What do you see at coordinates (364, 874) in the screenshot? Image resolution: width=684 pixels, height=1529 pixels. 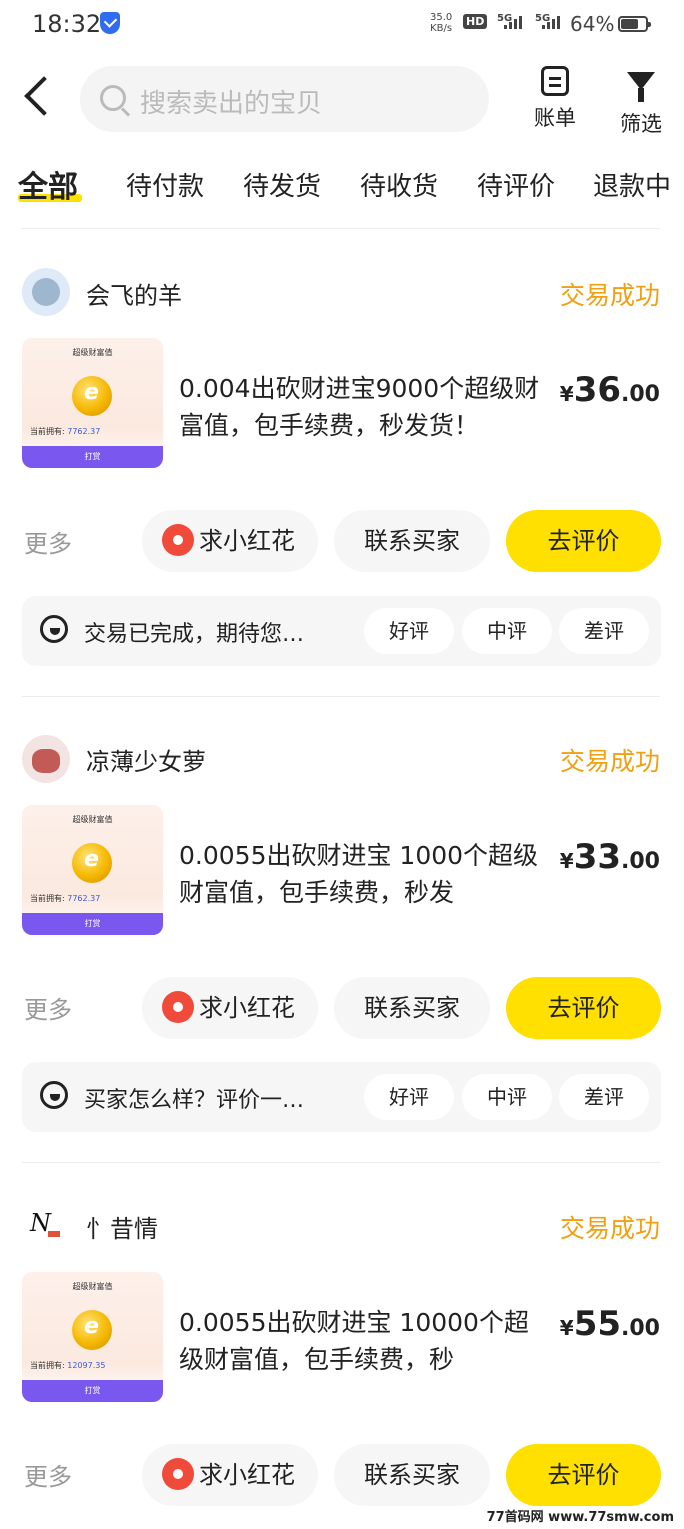 I see `product-title: 0.0055出砍财进宝 1000个超级财富值，包手续费，秒发` at bounding box center [364, 874].